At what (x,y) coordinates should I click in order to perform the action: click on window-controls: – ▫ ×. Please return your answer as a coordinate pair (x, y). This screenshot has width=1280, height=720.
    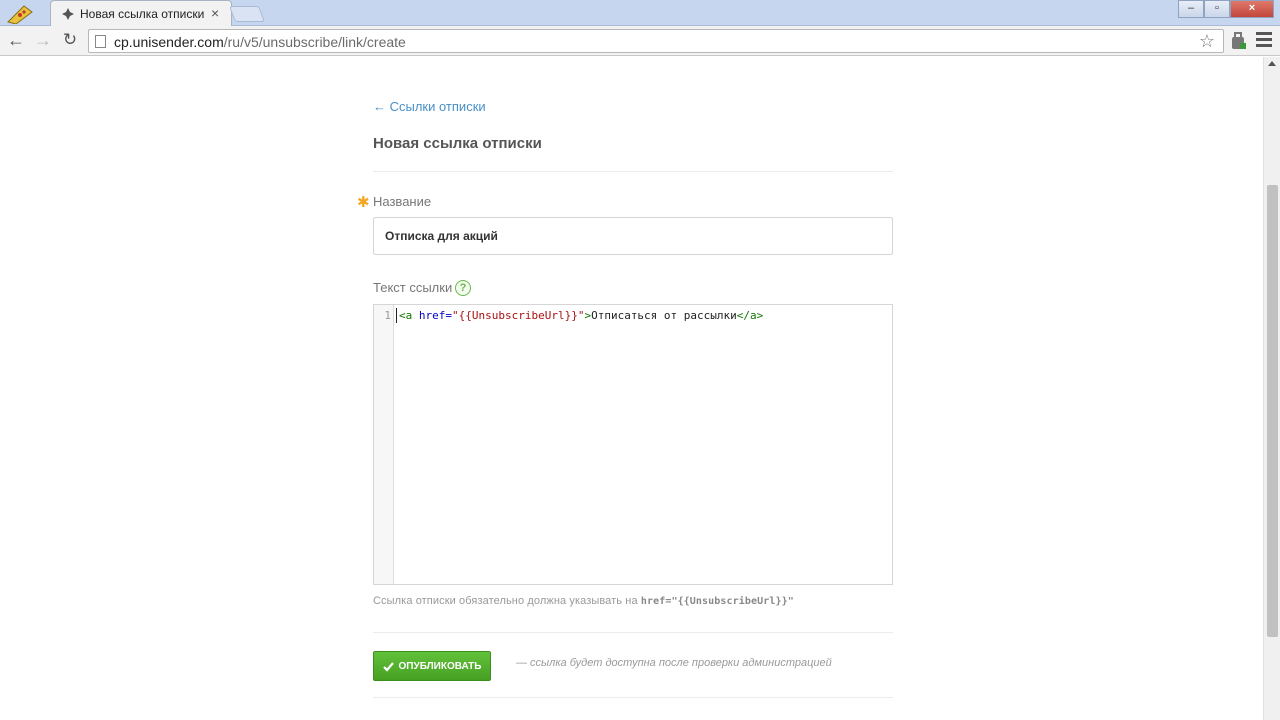
    Looking at the image, I should click on (1226, 9).